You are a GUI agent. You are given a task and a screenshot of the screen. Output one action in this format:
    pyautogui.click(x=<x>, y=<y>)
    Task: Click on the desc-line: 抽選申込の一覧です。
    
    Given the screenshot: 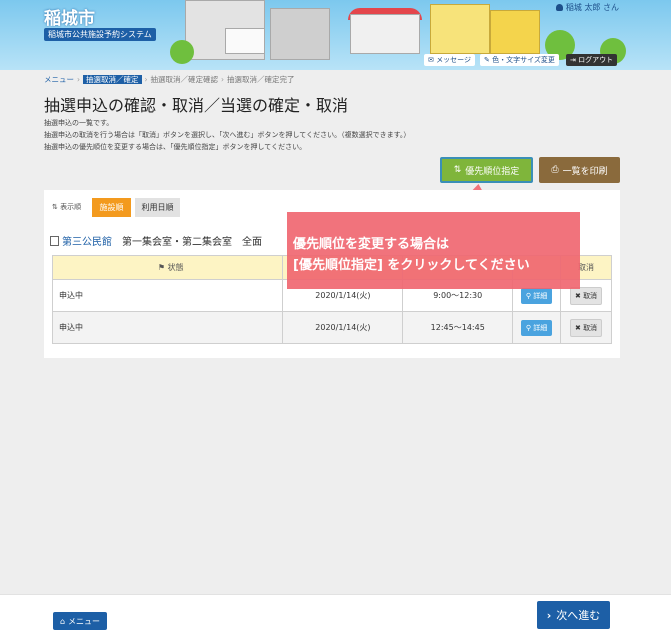 What is the action you would take?
    pyautogui.click(x=79, y=123)
    